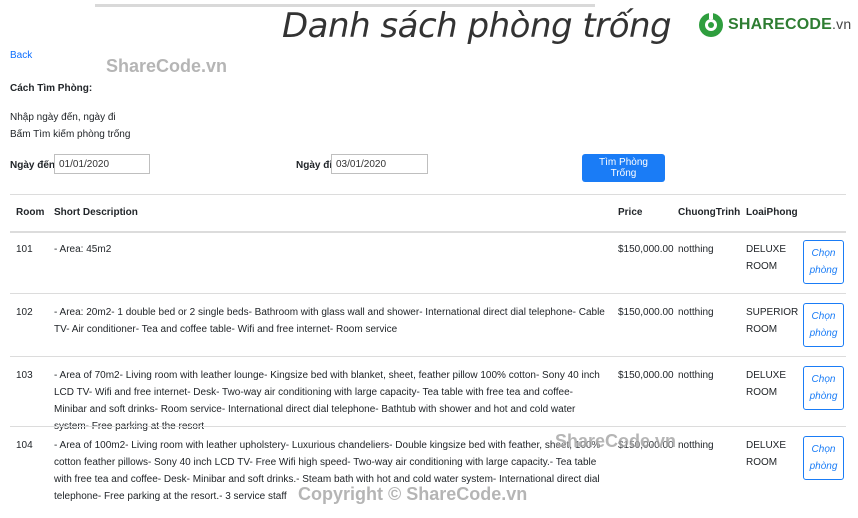 The width and height of the screenshot is (858, 518). I want to click on instructions-step-1: Nhập ngày đến, ngày đi, so click(63, 117).